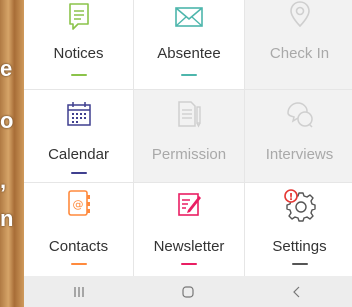 The image size is (352, 307). Describe the element at coordinates (78, 44) in the screenshot. I see `tile-notices: Notices` at that location.